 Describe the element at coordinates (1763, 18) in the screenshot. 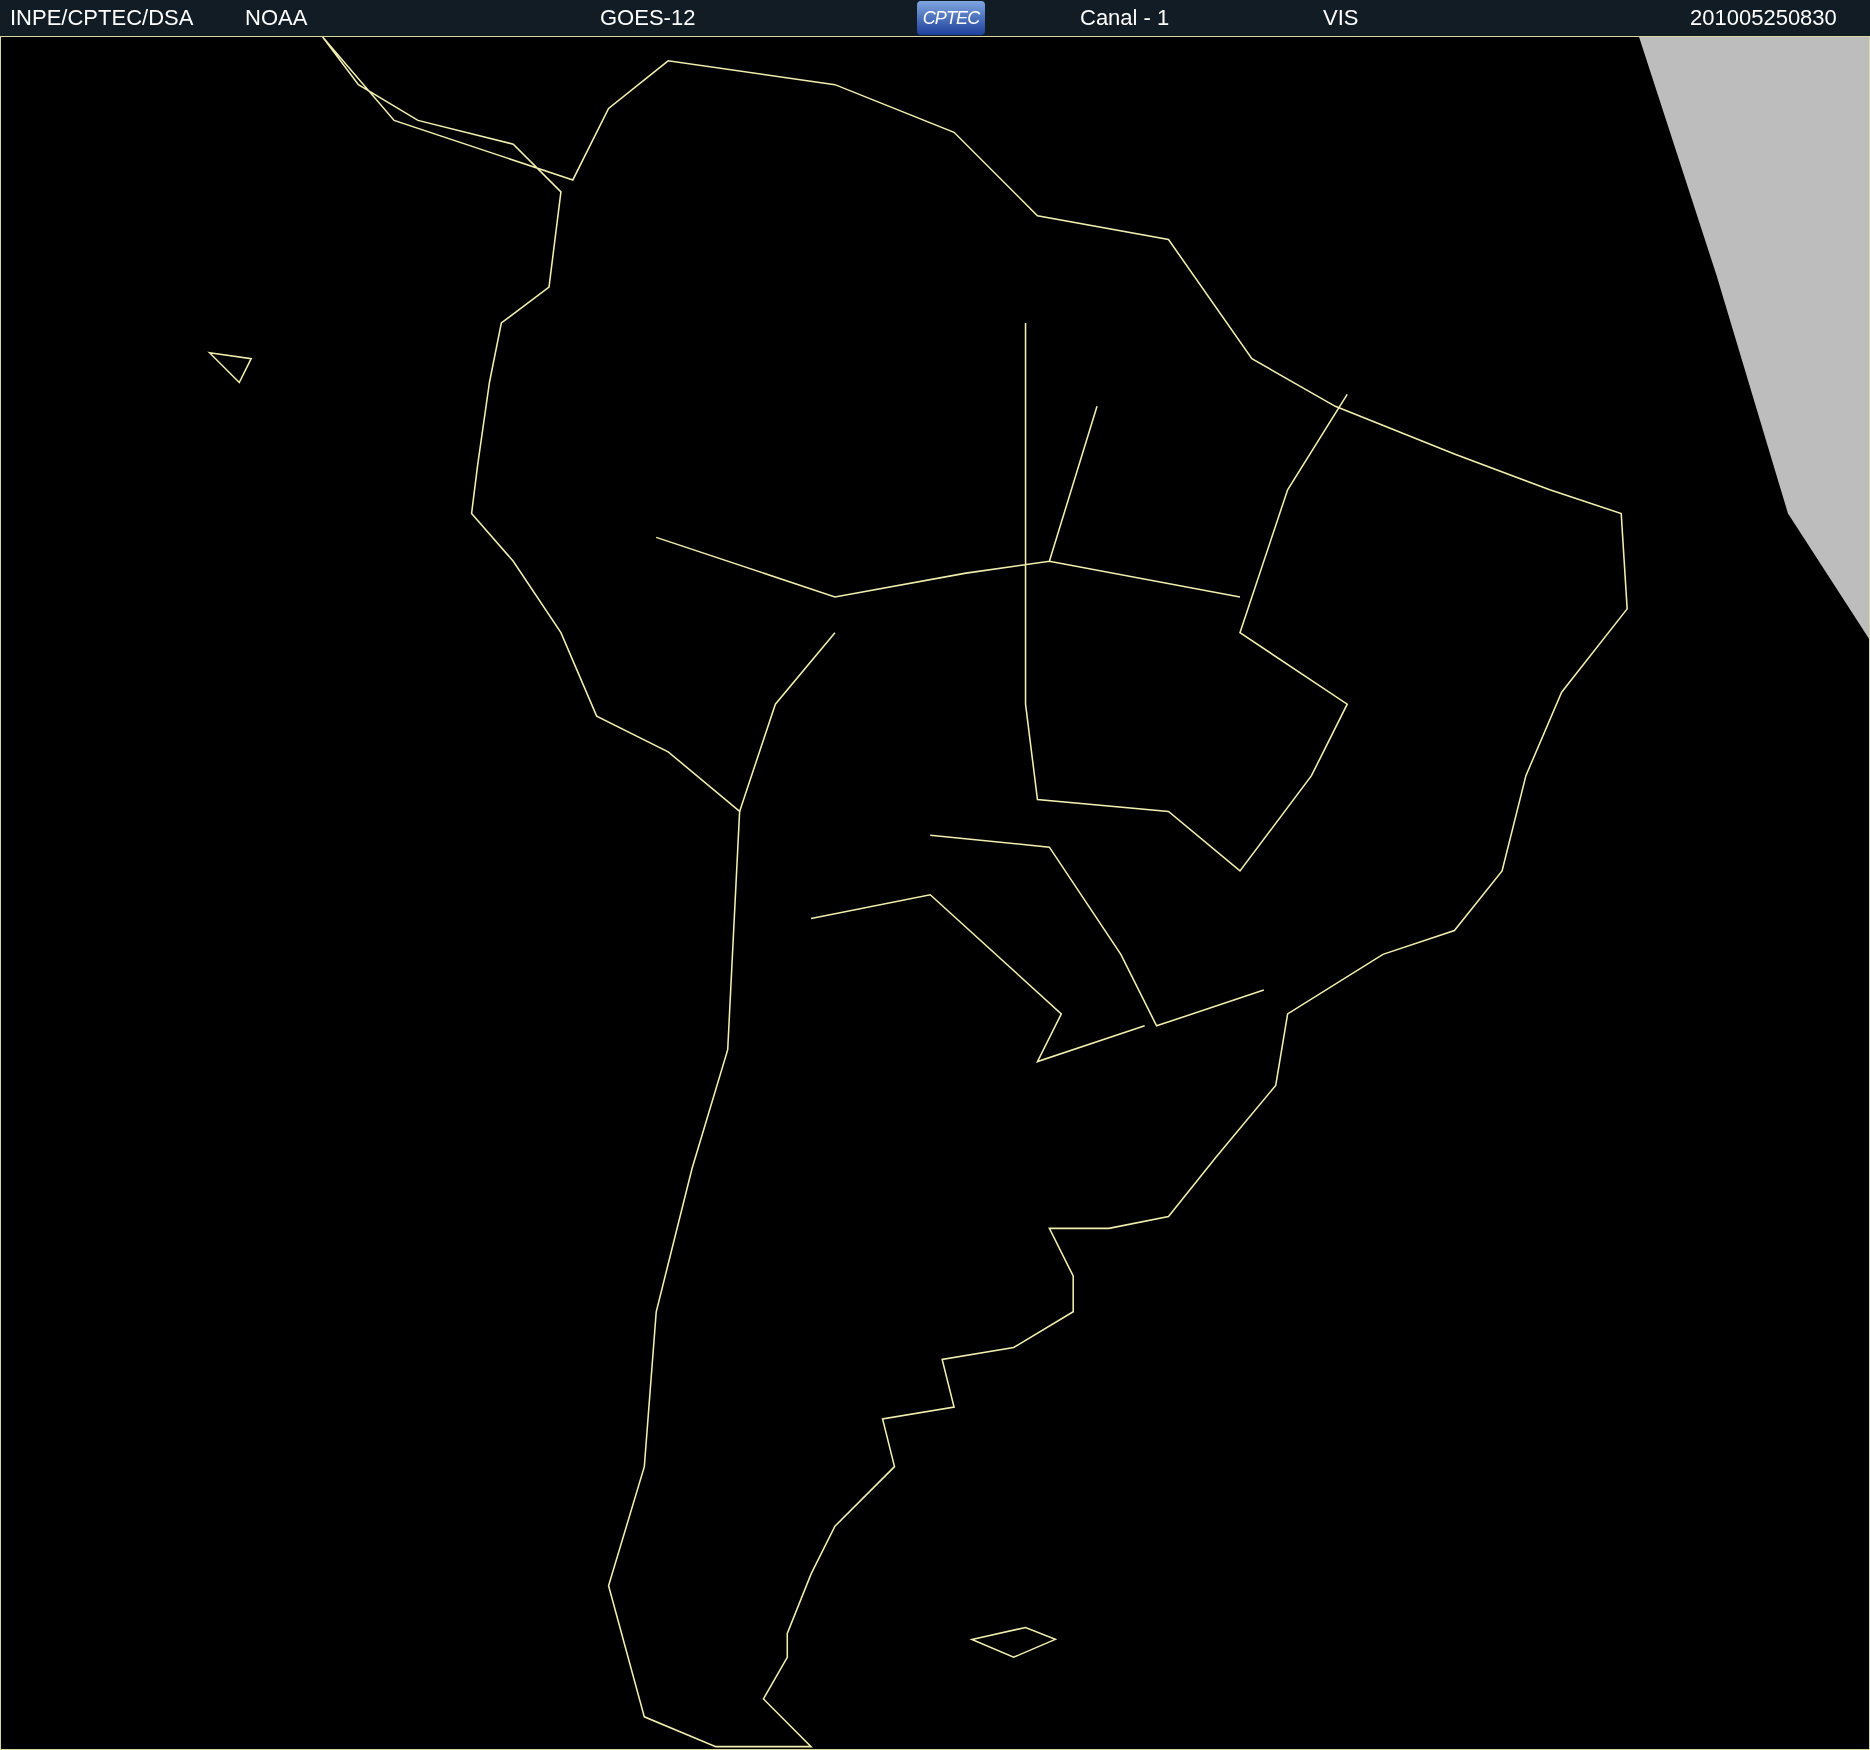

I see `header-label: 201005250830` at that location.